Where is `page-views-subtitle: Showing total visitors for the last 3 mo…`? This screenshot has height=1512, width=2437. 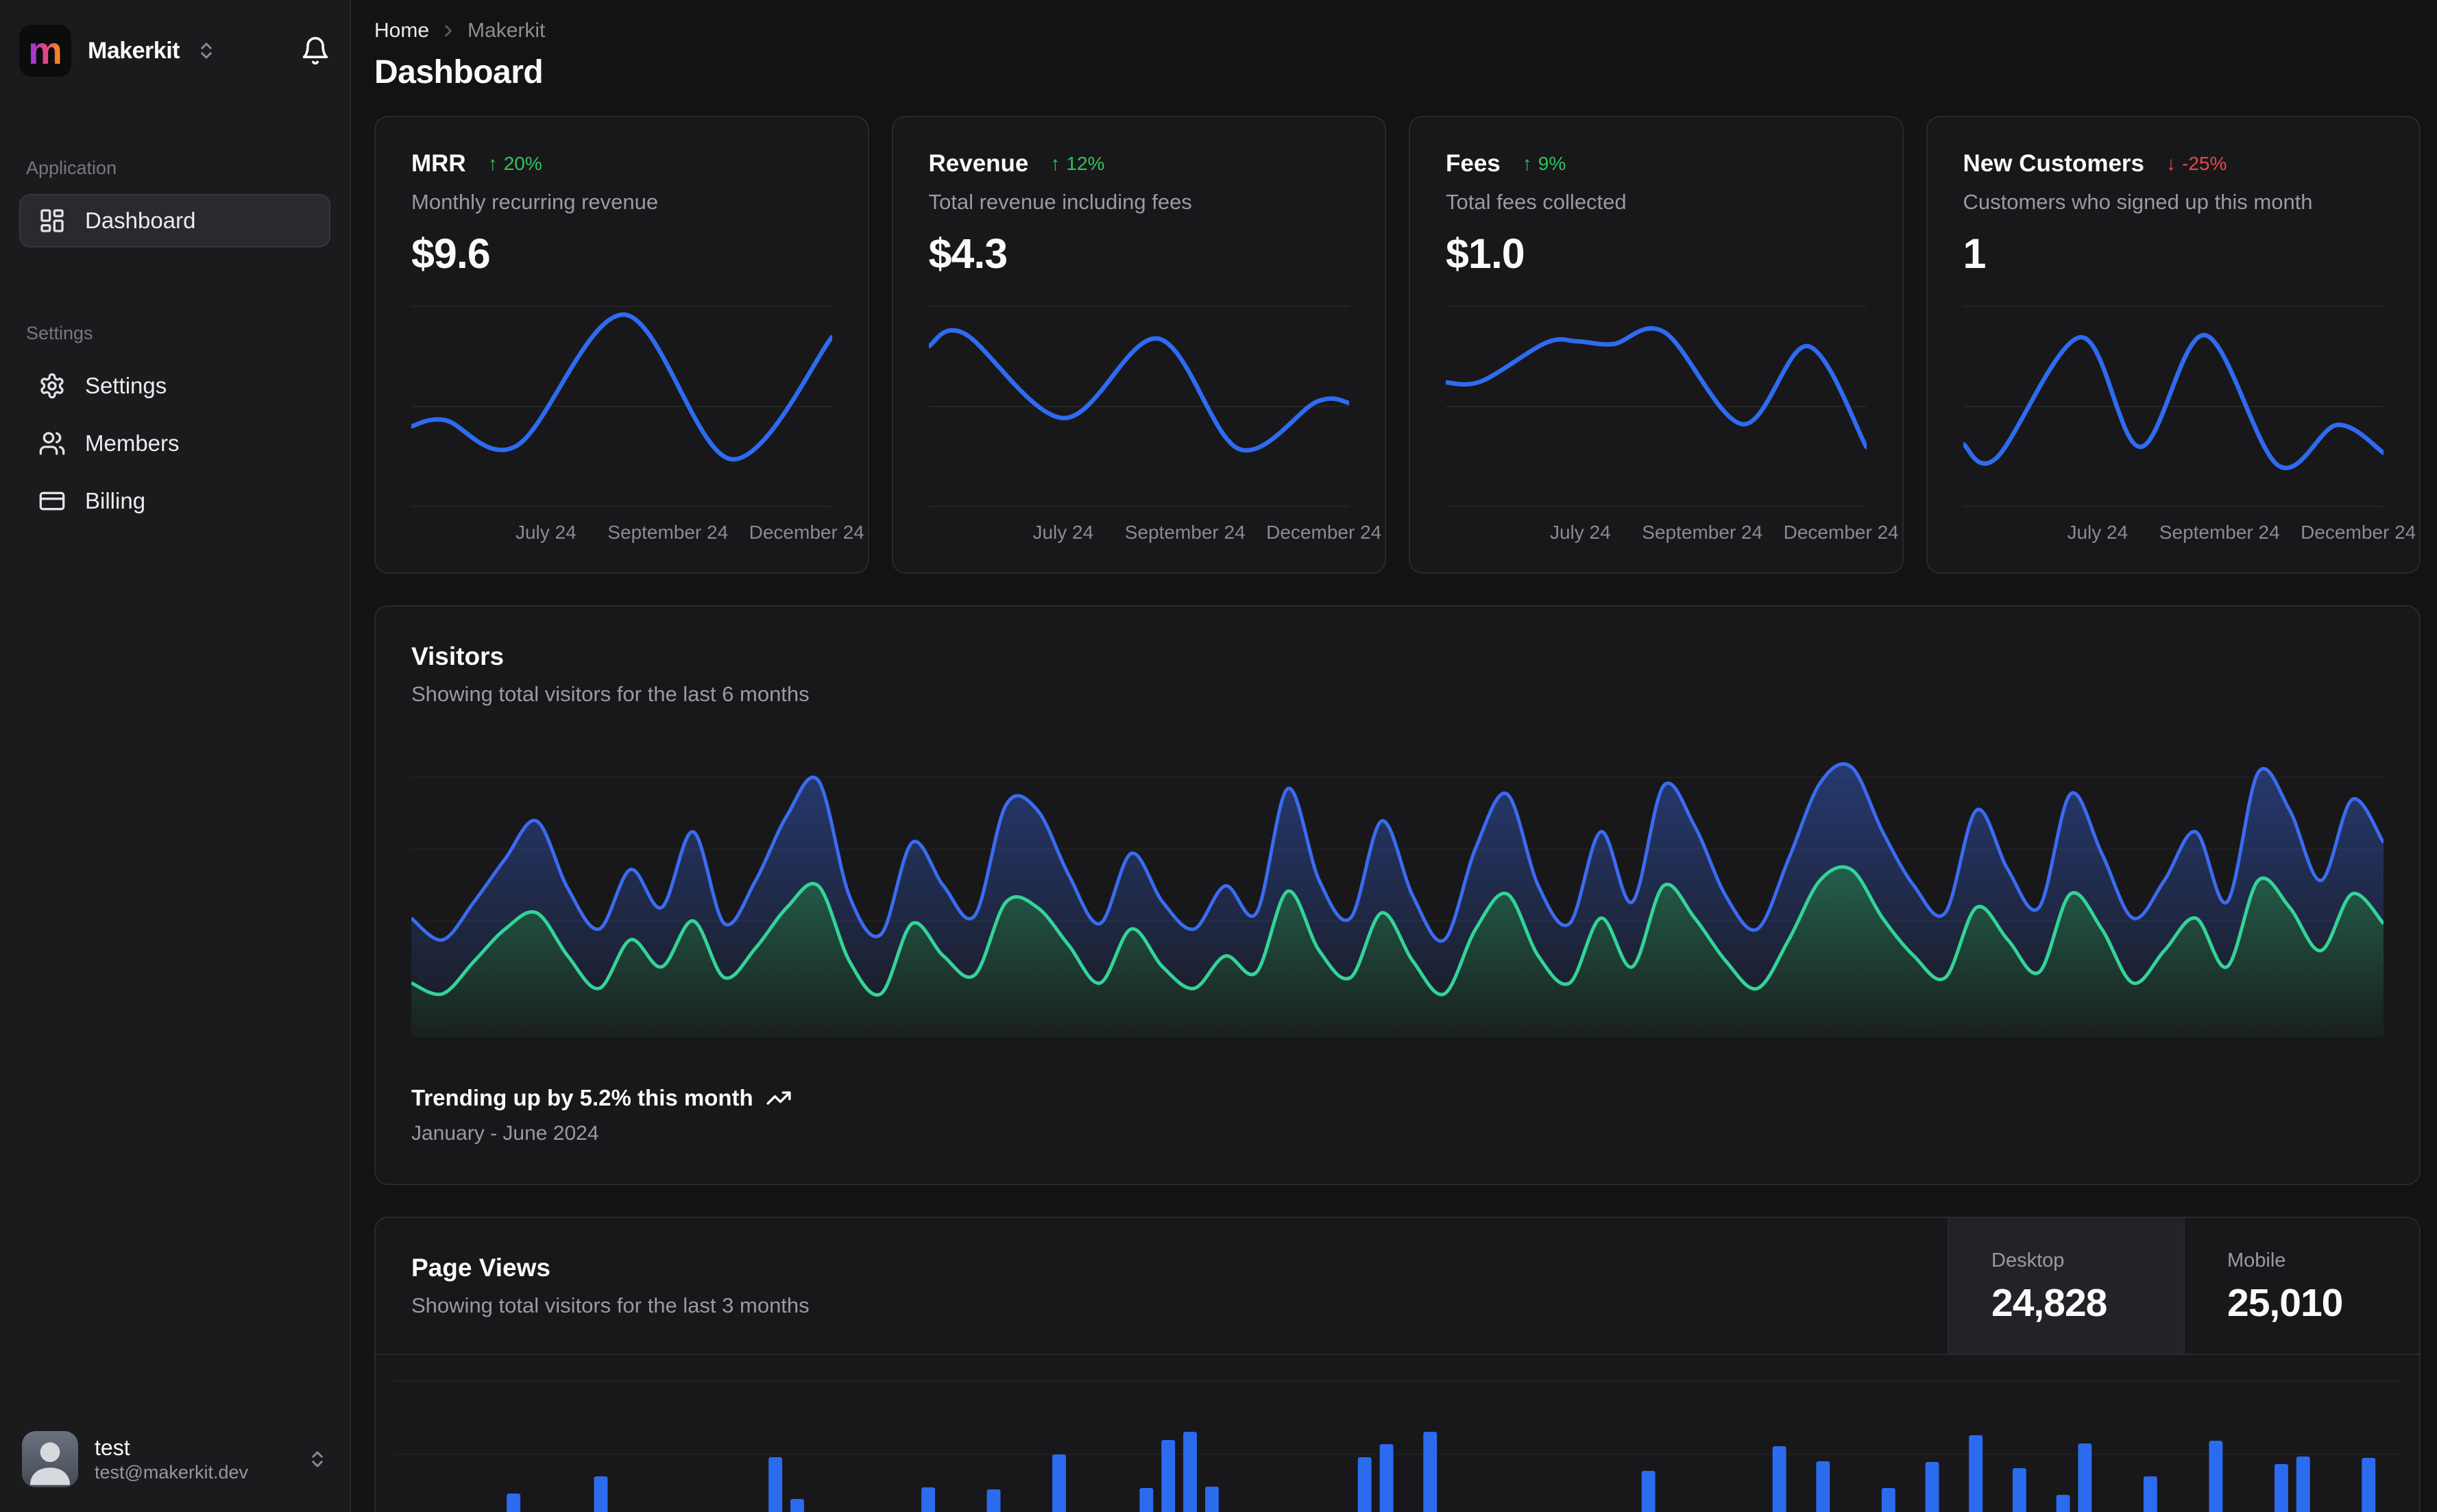 page-views-subtitle: Showing total visitors for the last 3 mo… is located at coordinates (610, 1305).